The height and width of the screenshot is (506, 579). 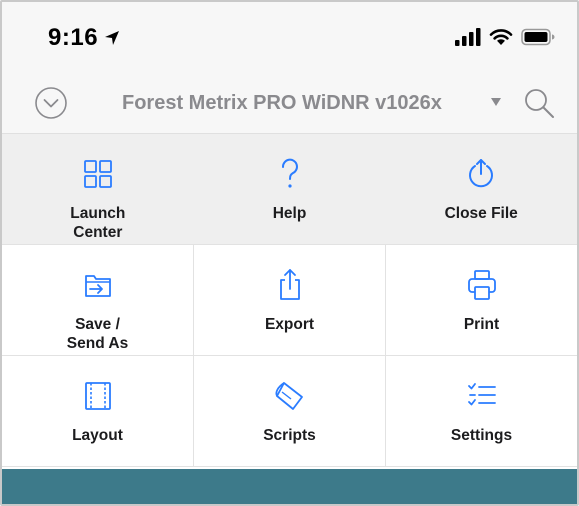 I want to click on battery-icon, so click(x=538, y=37).